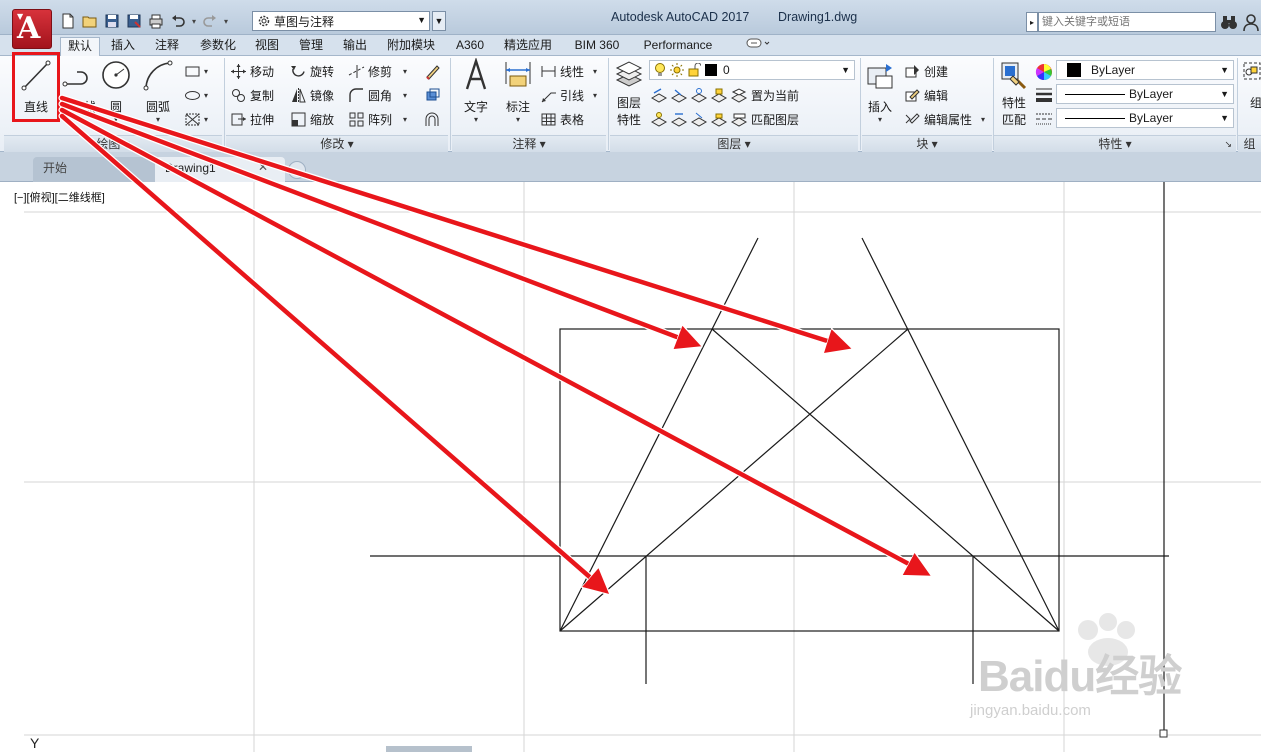  What do you see at coordinates (123, 46) in the screenshot?
I see `tab-insert: 插入` at bounding box center [123, 46].